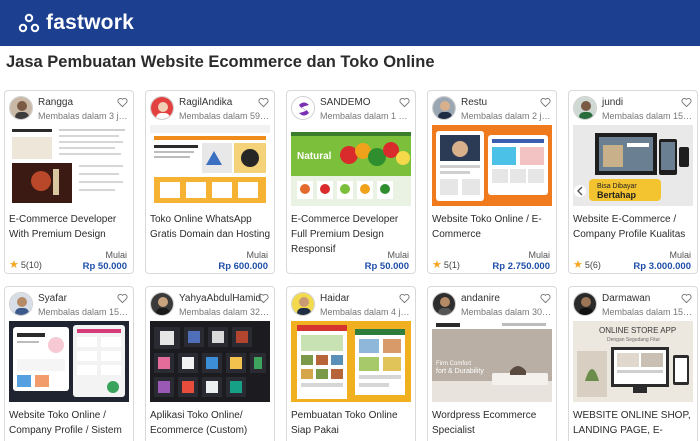 The height and width of the screenshot is (441, 700). Describe the element at coordinates (626, 298) in the screenshot. I see `seller-name: Darmawan` at that location.